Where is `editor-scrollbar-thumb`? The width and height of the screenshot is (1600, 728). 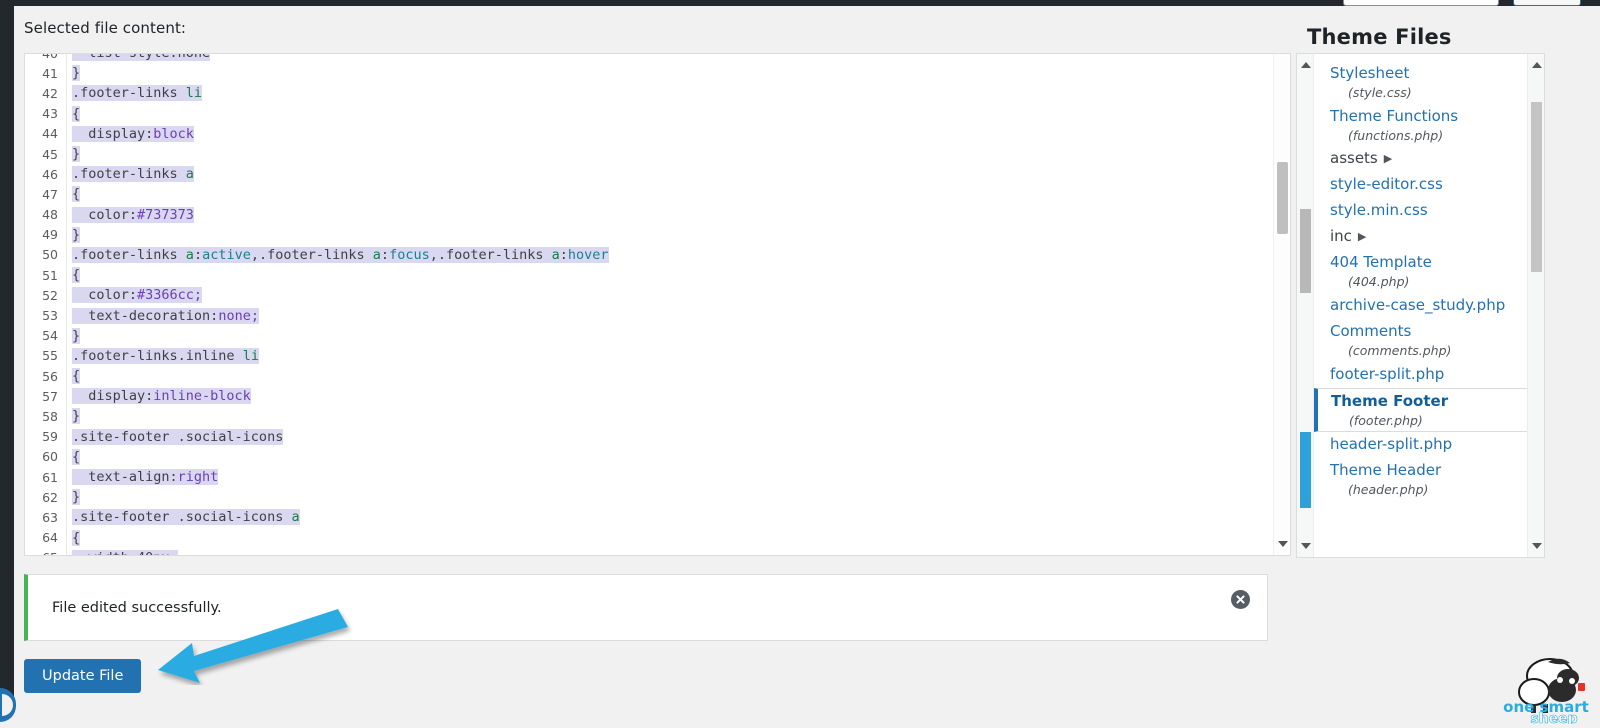
editor-scrollbar-thumb is located at coordinates (1282, 198).